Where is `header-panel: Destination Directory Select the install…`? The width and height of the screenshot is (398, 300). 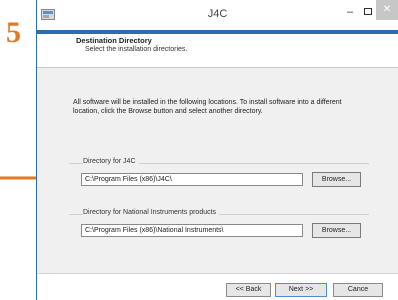 header-panel: Destination Directory Select the install… is located at coordinates (217, 51).